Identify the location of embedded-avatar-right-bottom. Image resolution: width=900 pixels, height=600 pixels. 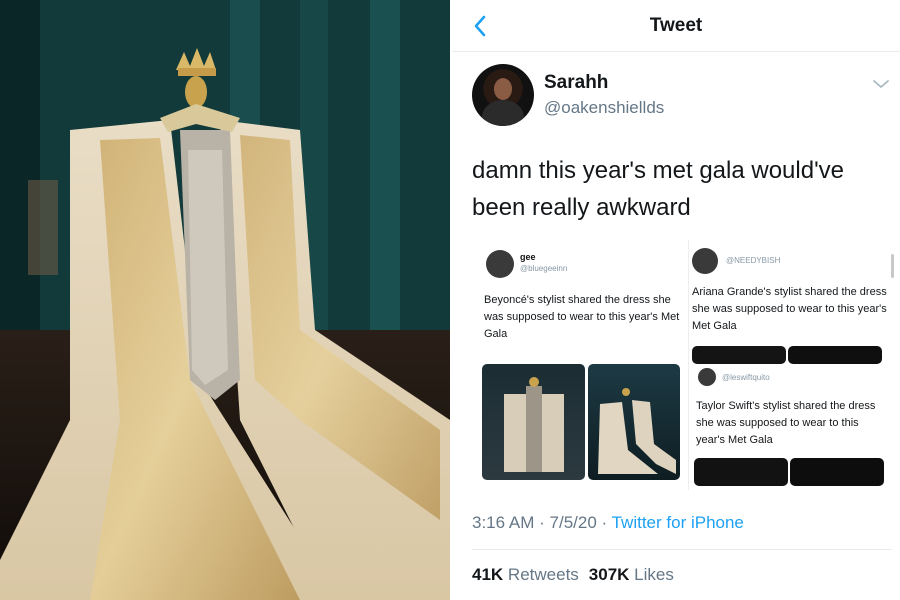
(707, 377).